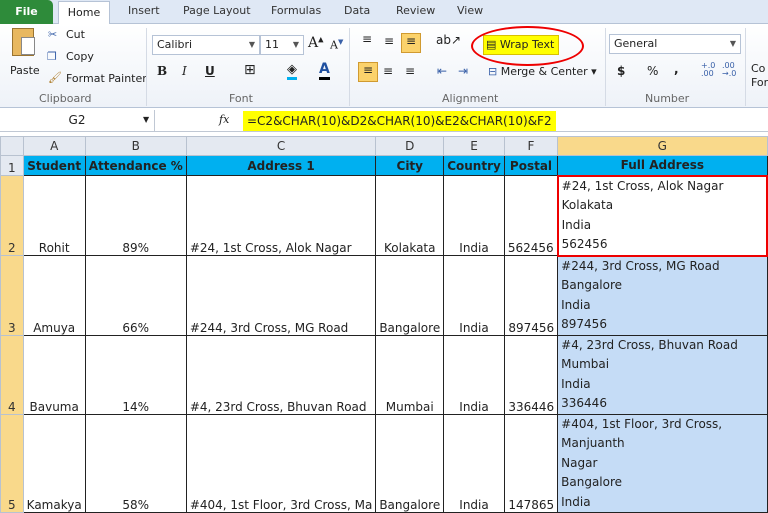 This screenshot has height=513, width=768. What do you see at coordinates (281, 165) in the screenshot?
I see `header-cell: Address 1` at bounding box center [281, 165].